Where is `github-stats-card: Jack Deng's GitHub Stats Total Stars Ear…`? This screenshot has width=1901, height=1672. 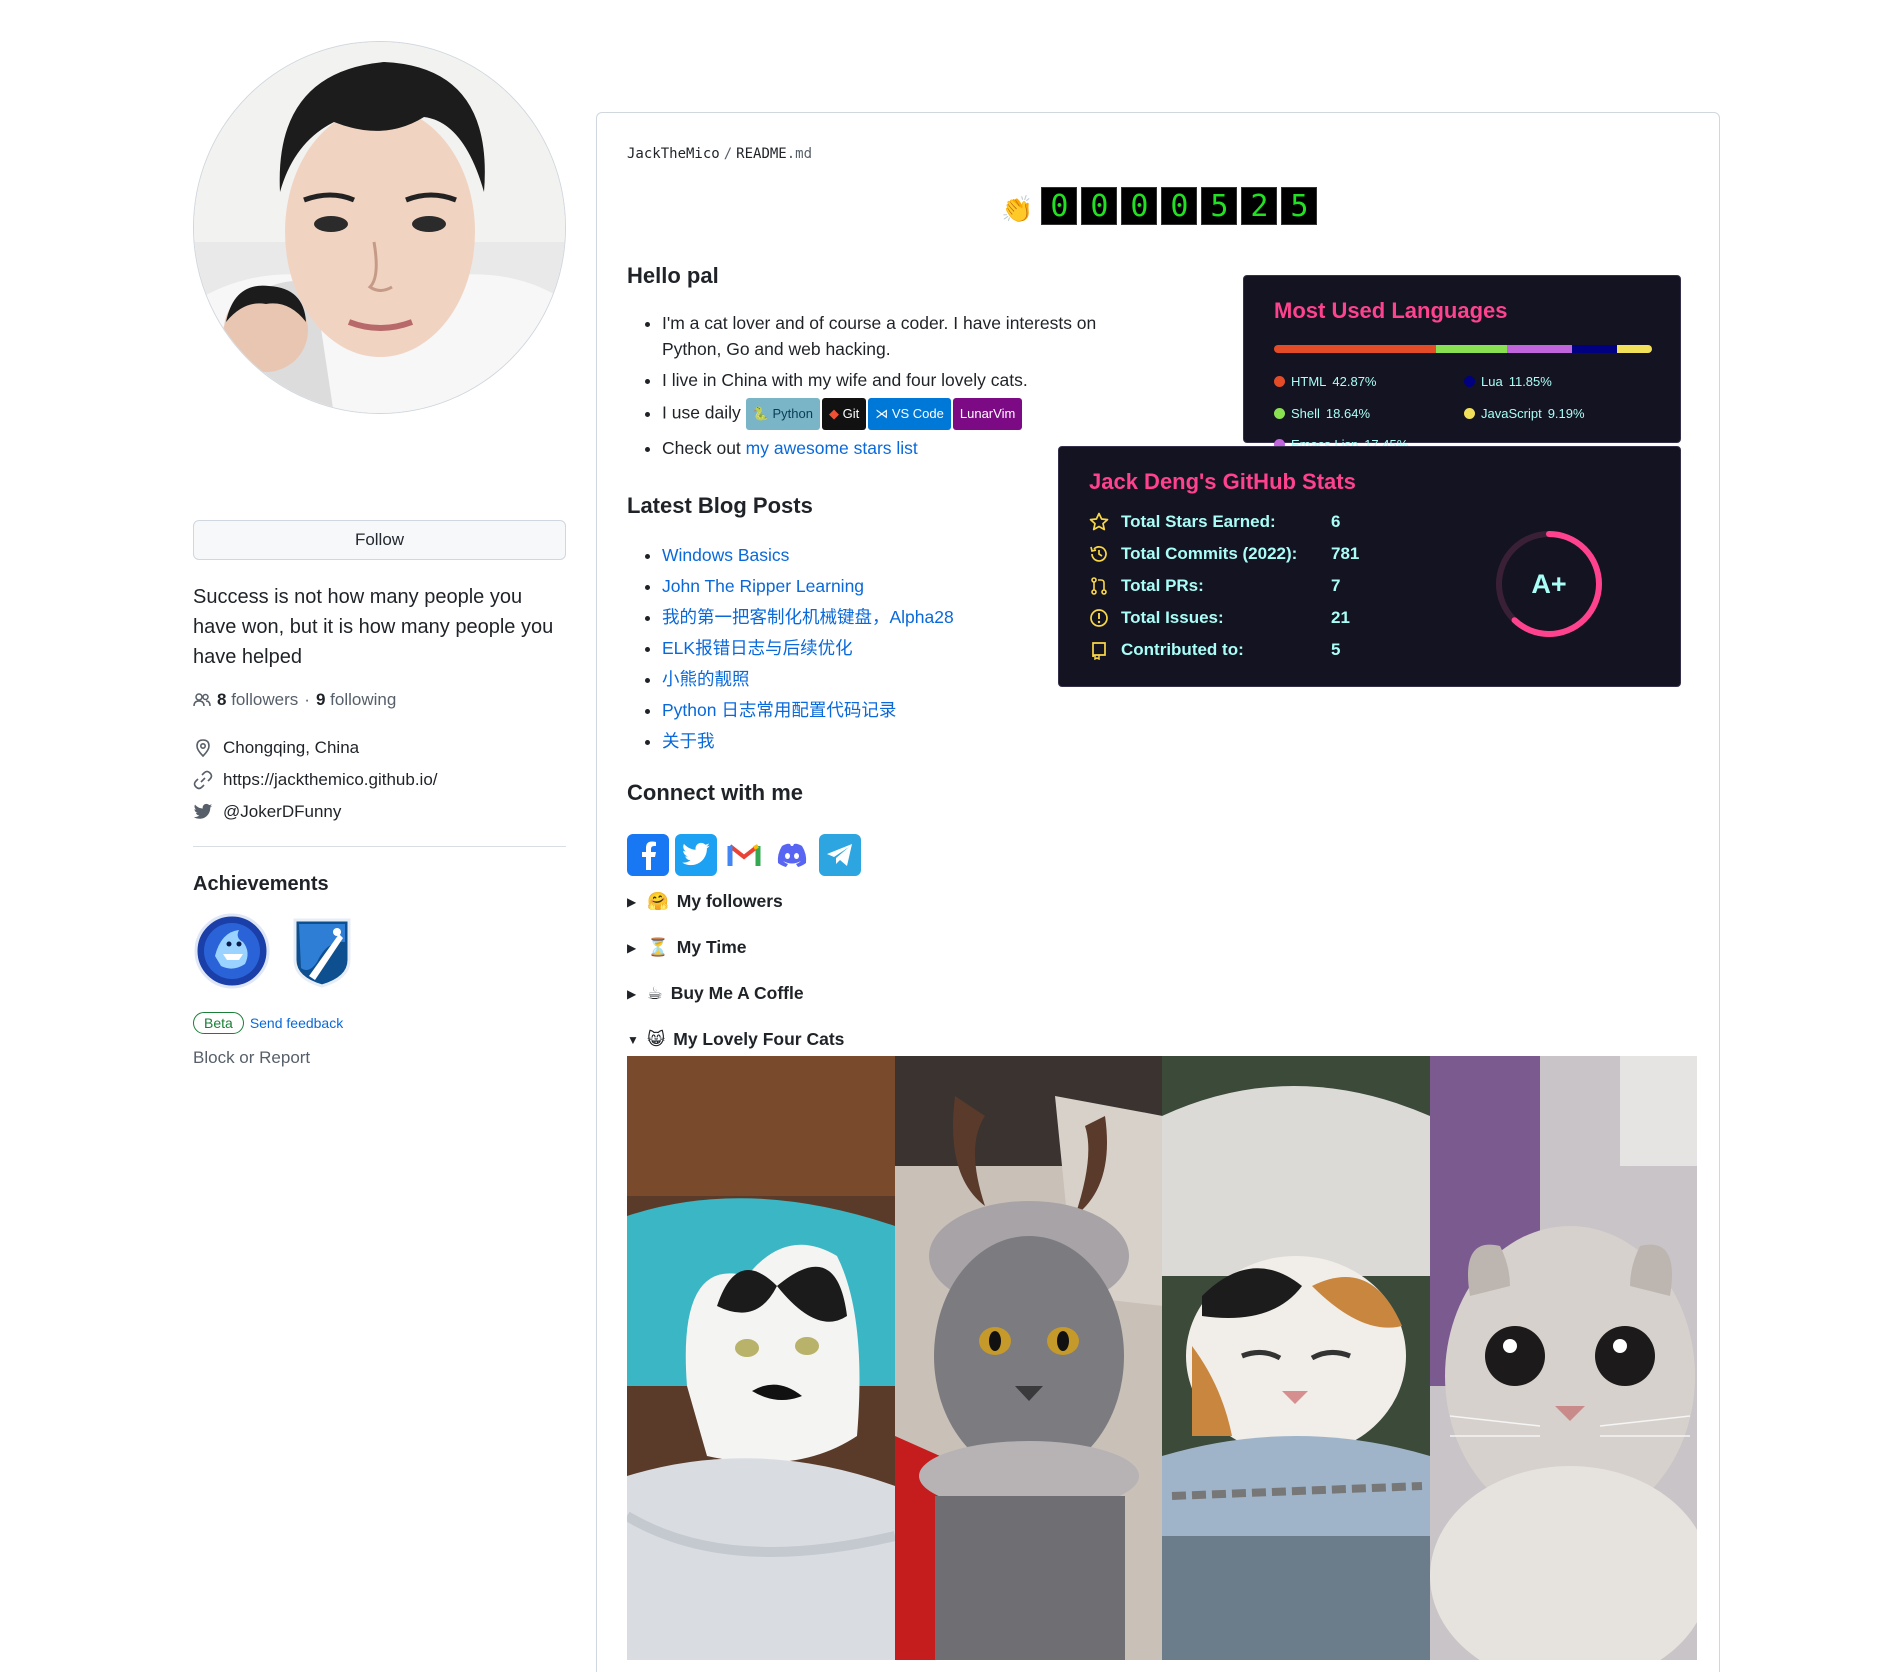
github-stats-card: Jack Deng's GitHub Stats Total Stars Ear… is located at coordinates (1369, 566).